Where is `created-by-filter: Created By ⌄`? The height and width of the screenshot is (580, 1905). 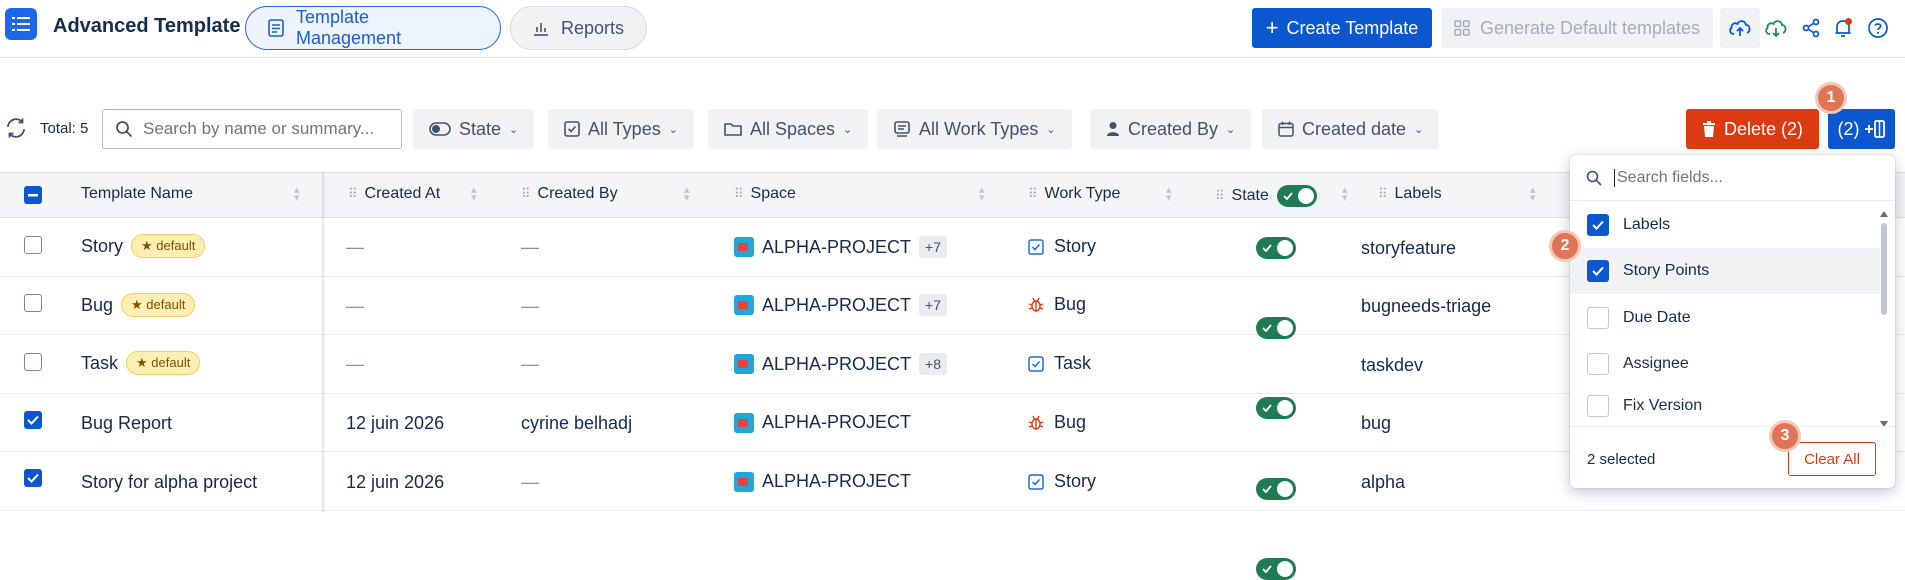 created-by-filter: Created By ⌄ is located at coordinates (1171, 129).